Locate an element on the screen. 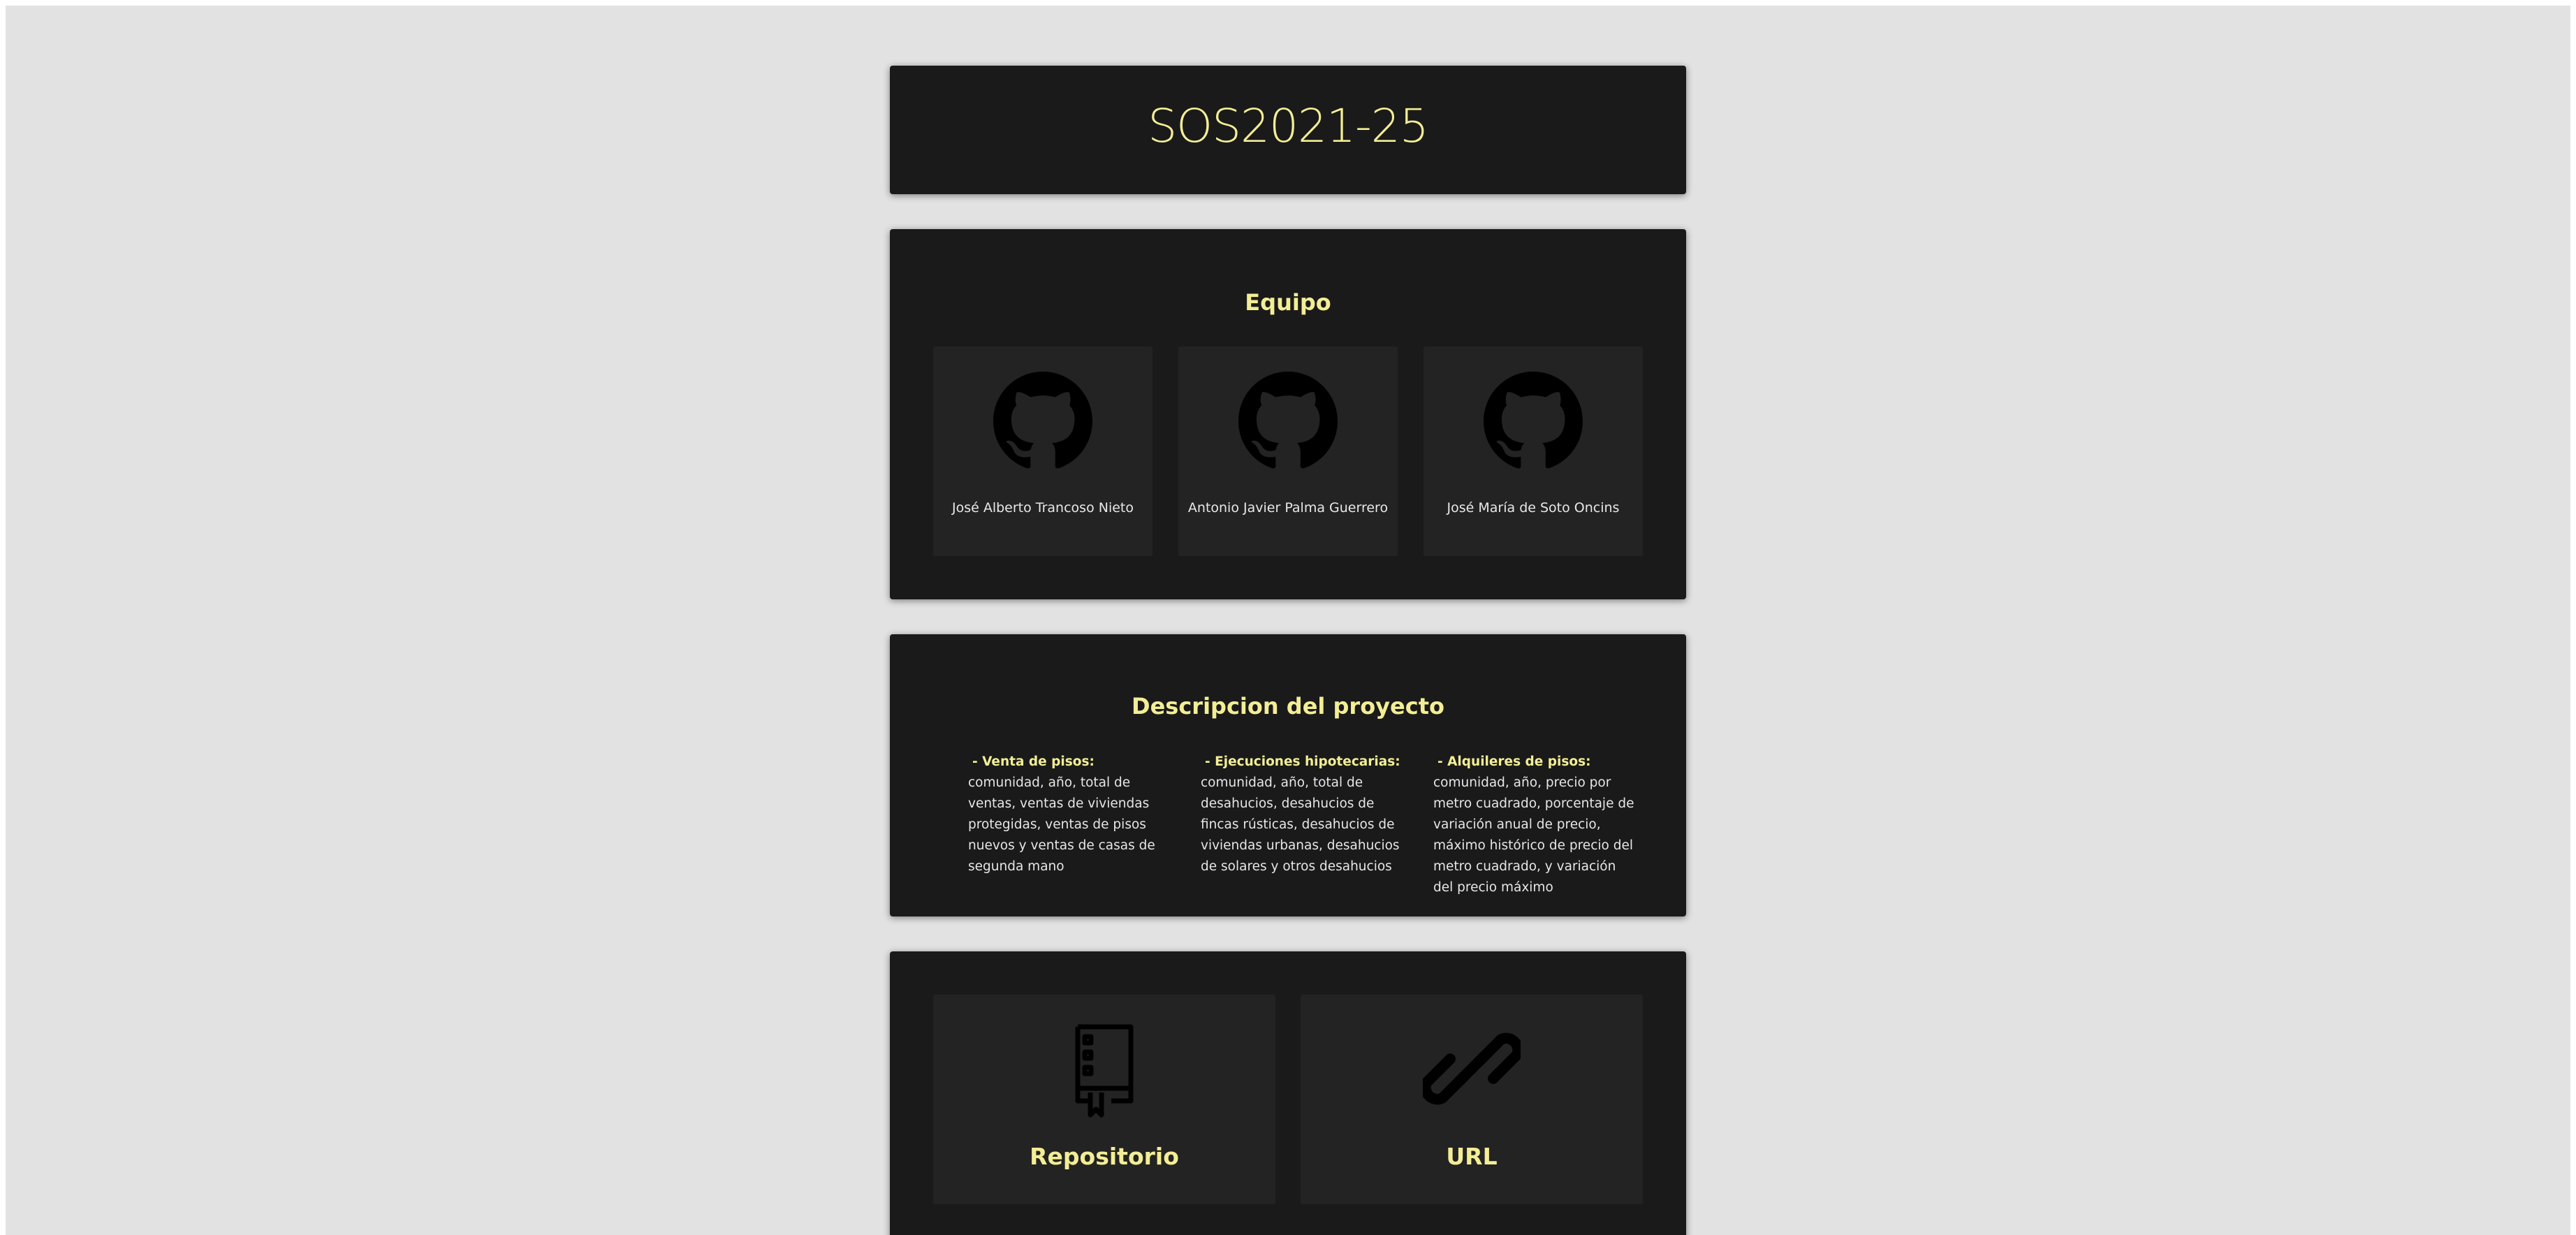 This screenshot has height=1235, width=2576. description-item-heading: - Ejecuciones hipotecarias: is located at coordinates (1302, 761).